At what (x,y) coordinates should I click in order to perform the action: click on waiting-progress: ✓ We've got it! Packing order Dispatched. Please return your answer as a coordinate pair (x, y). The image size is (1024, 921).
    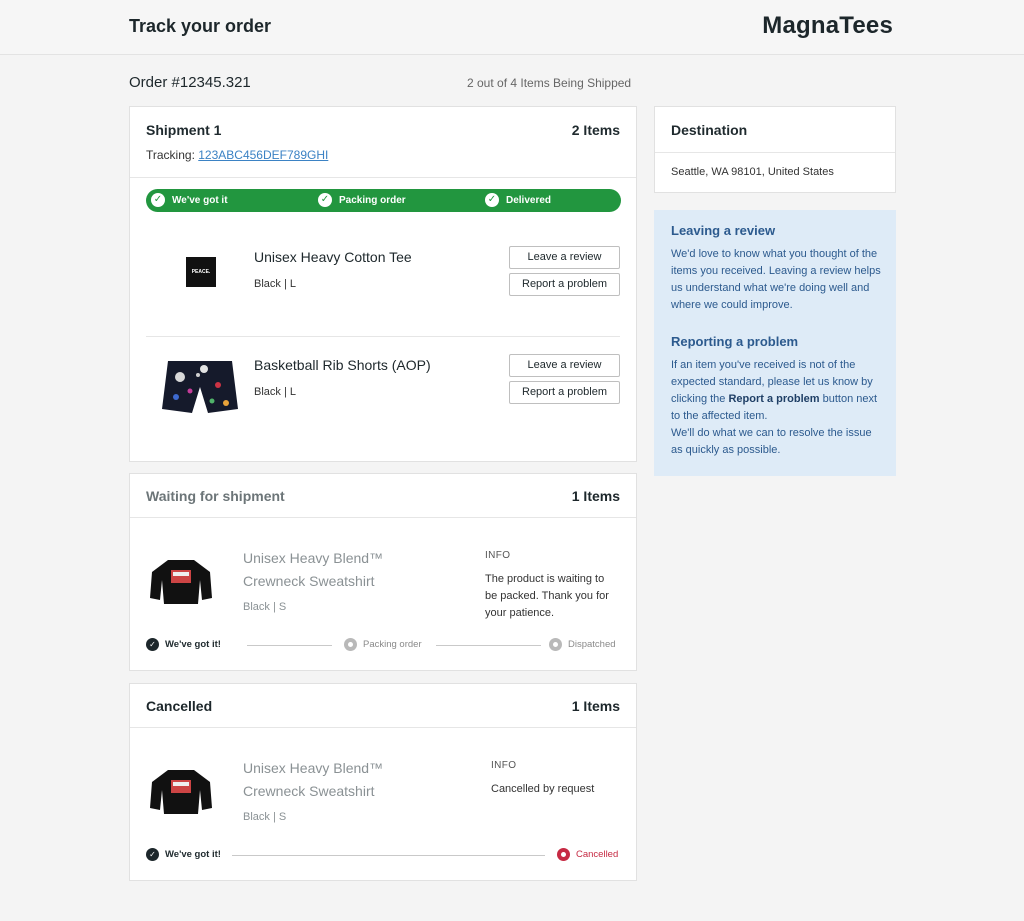
    Looking at the image, I should click on (383, 646).